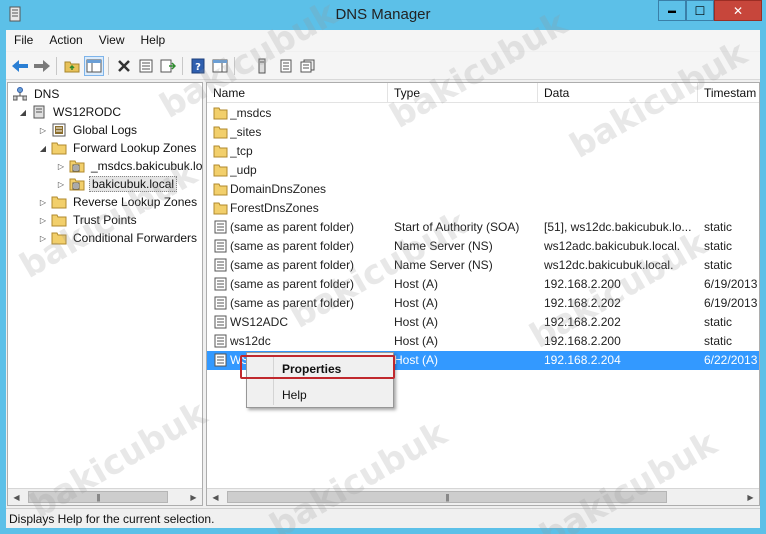  Describe the element at coordinates (129, 166) in the screenshot. I see `tree-node: ▷ _msdcs.bakicubuk.lo` at that location.